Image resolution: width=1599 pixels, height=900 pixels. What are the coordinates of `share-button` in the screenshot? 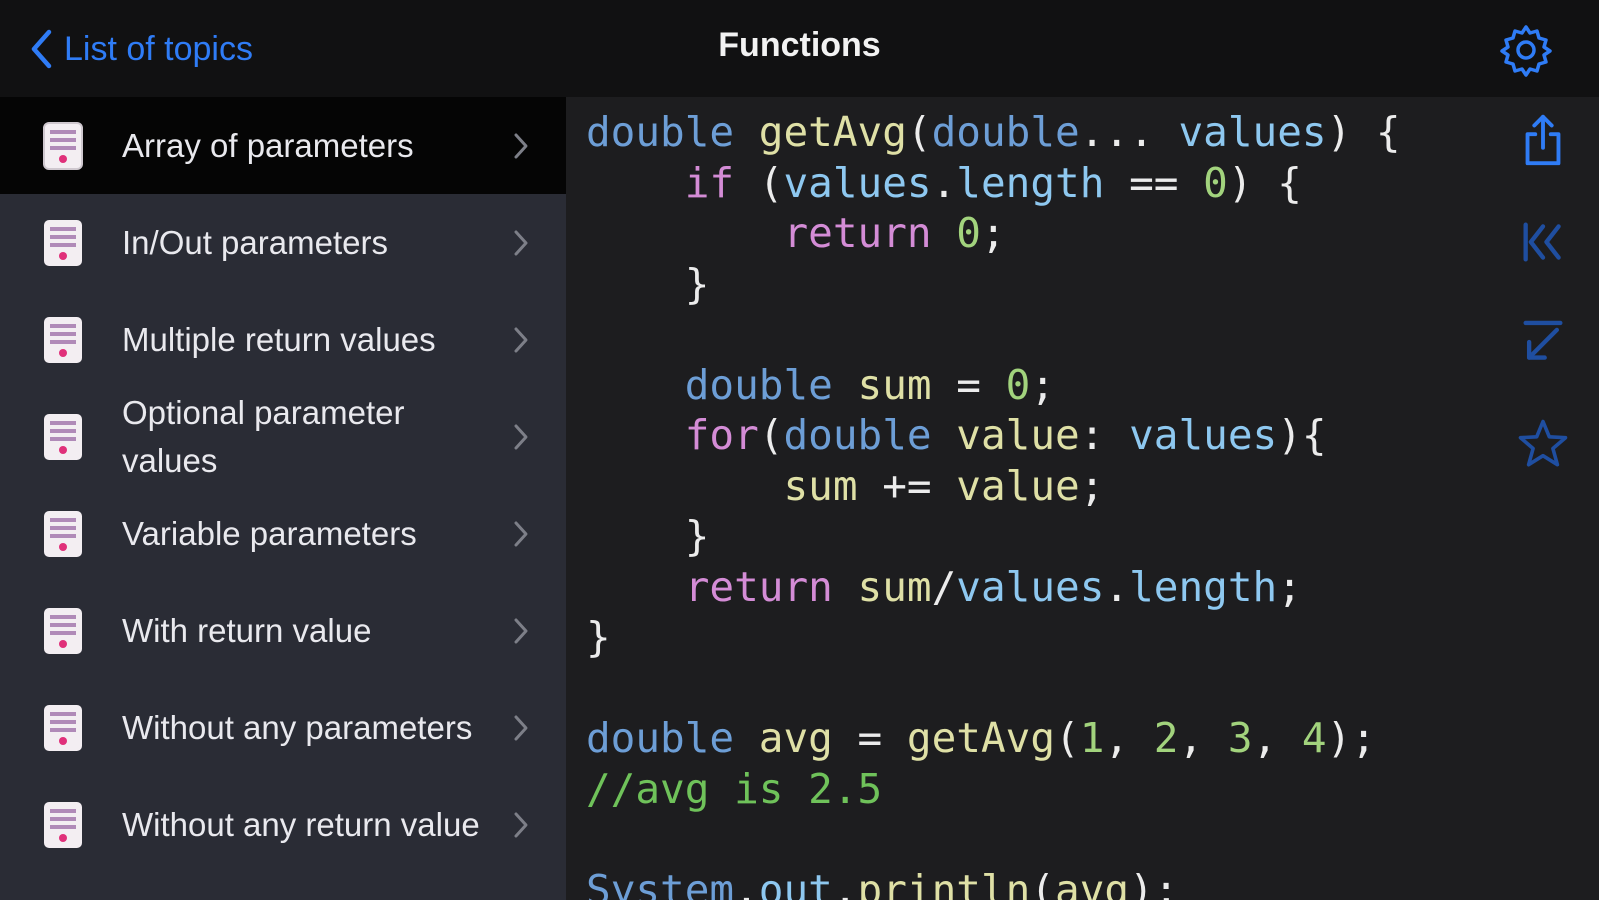 It's located at (1543, 140).